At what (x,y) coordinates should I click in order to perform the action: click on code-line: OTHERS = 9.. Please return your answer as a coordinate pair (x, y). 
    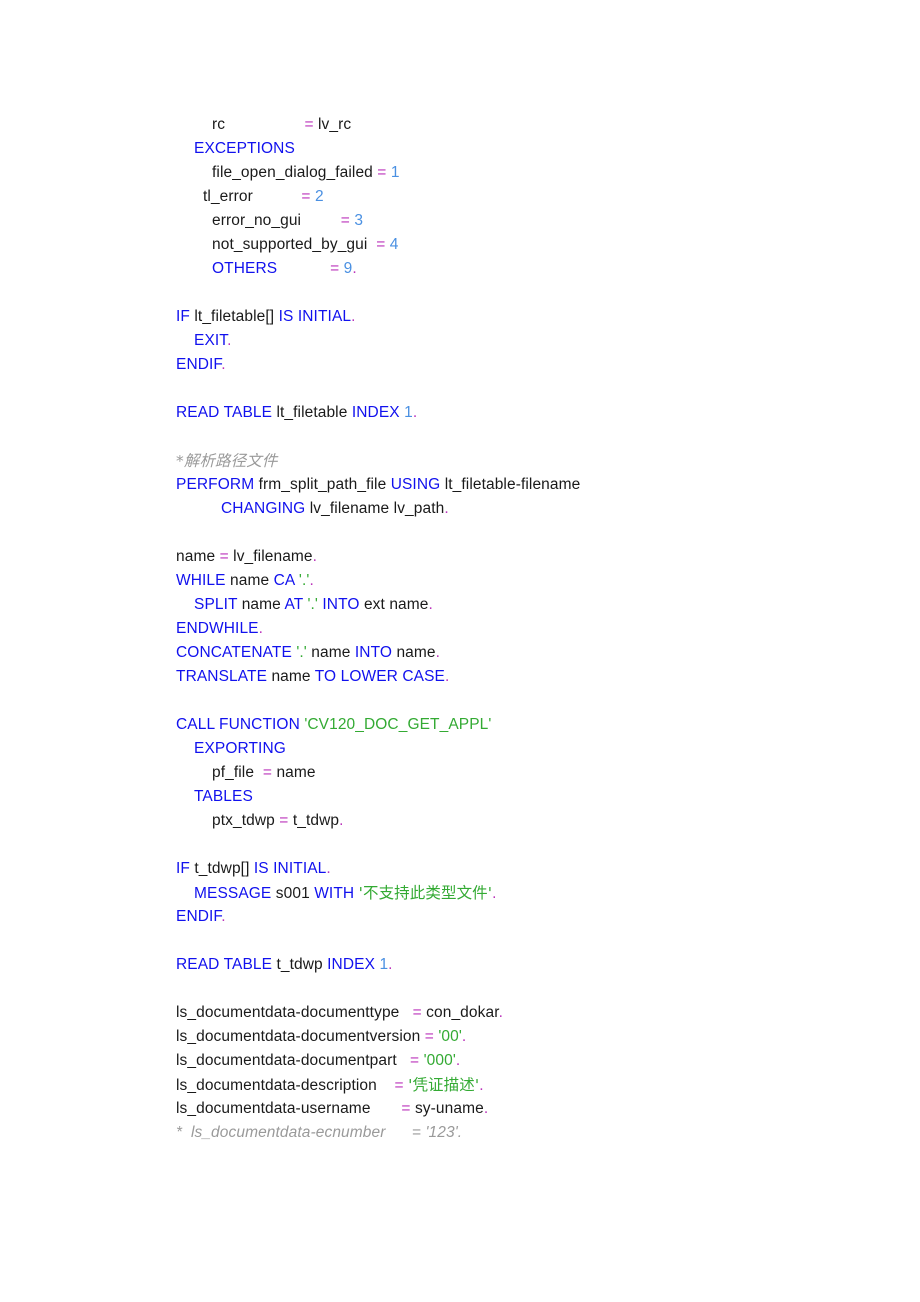
    Looking at the image, I should click on (526, 269).